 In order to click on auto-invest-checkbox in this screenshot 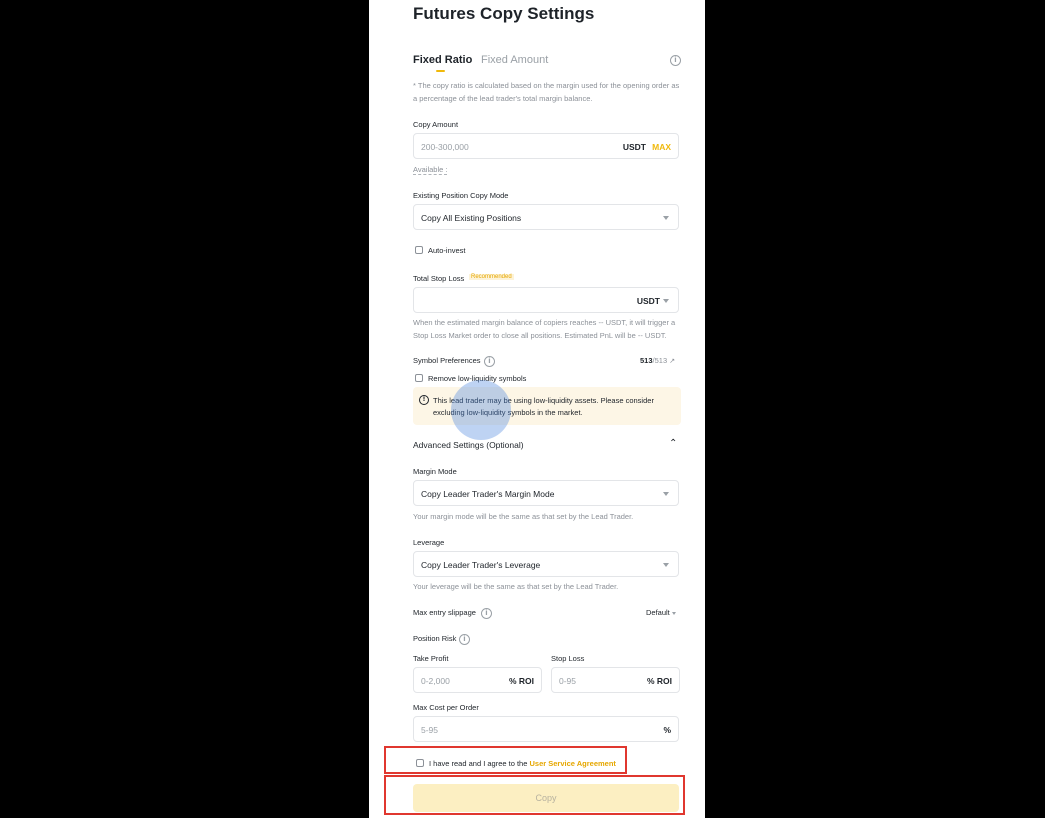, I will do `click(419, 250)`.